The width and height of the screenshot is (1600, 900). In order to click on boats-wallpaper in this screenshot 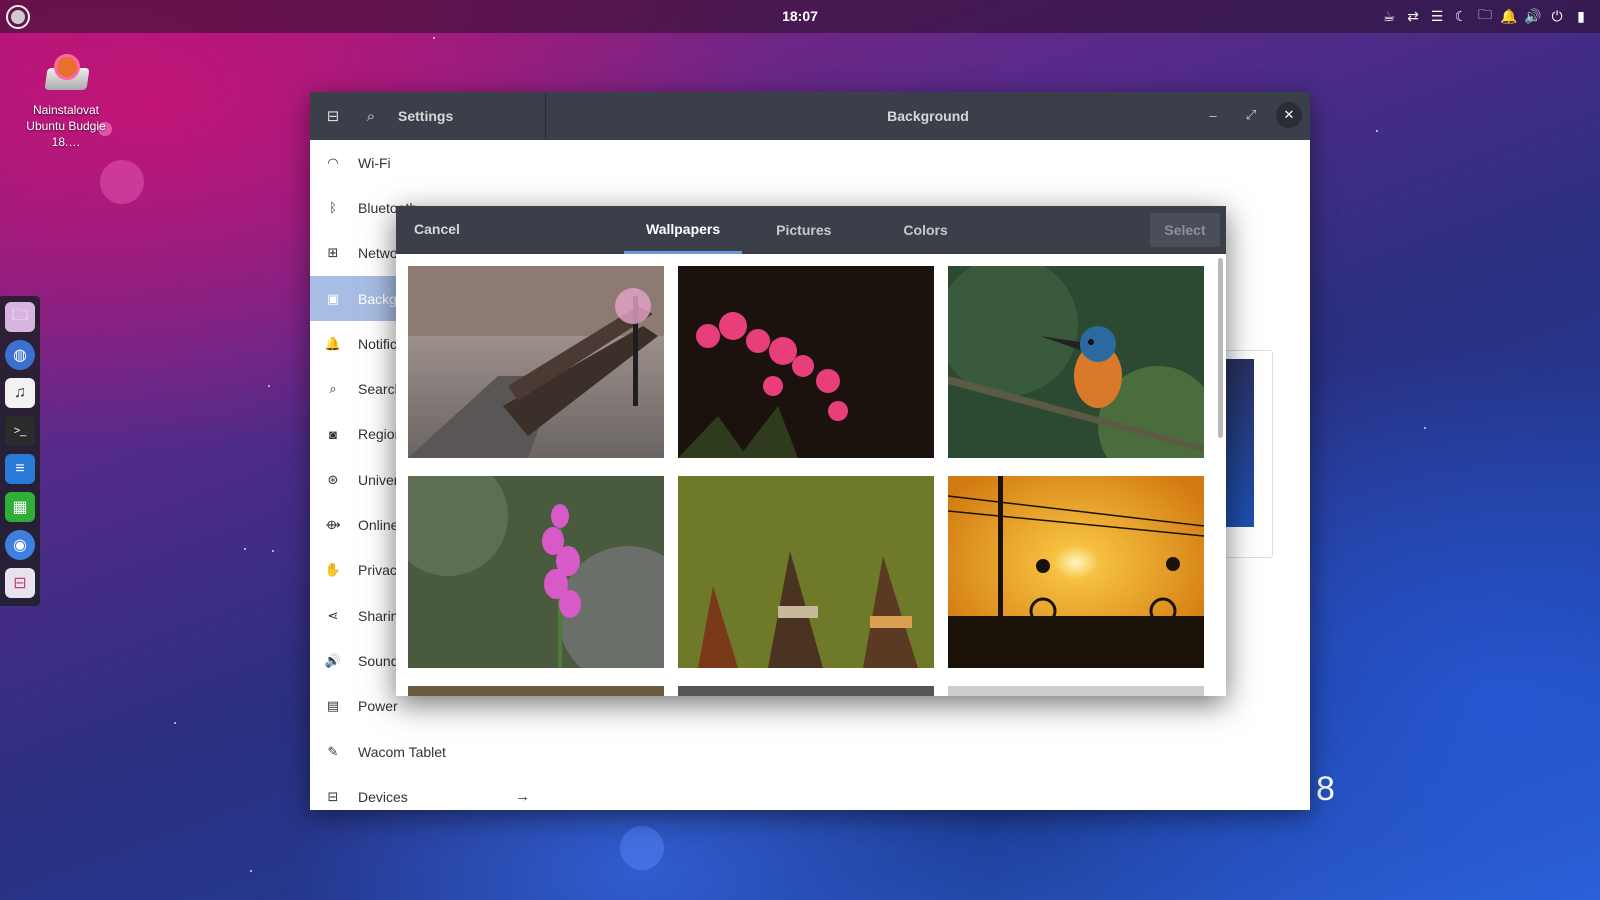, I will do `click(806, 572)`.